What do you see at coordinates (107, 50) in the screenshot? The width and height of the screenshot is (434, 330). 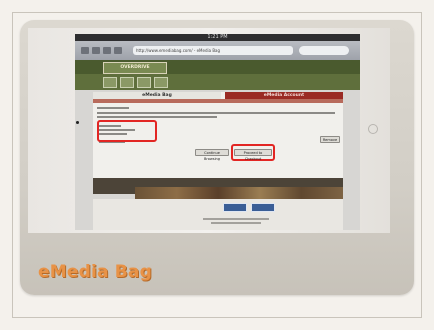 I see `bookmarks-icon` at bounding box center [107, 50].